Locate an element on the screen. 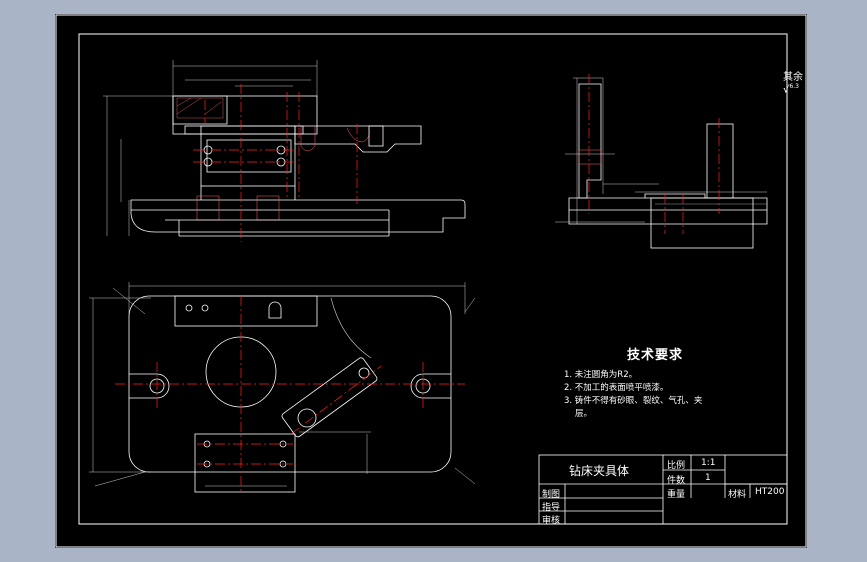 This screenshot has height=562, width=867. material-value: HT200 is located at coordinates (770, 492).